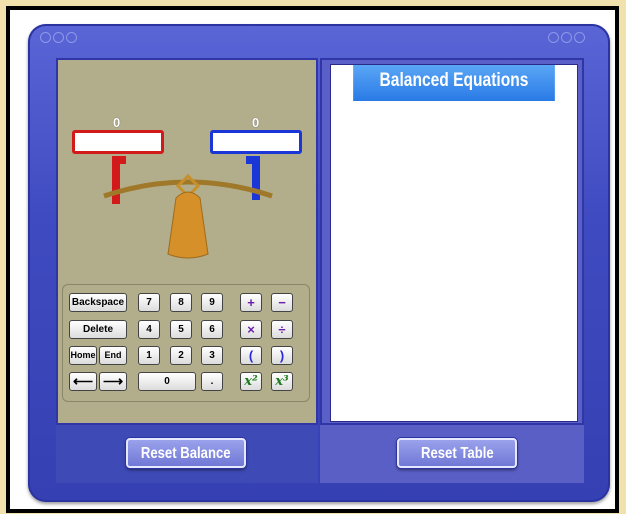  What do you see at coordinates (149, 302) in the screenshot?
I see `digit-7-key: 7` at bounding box center [149, 302].